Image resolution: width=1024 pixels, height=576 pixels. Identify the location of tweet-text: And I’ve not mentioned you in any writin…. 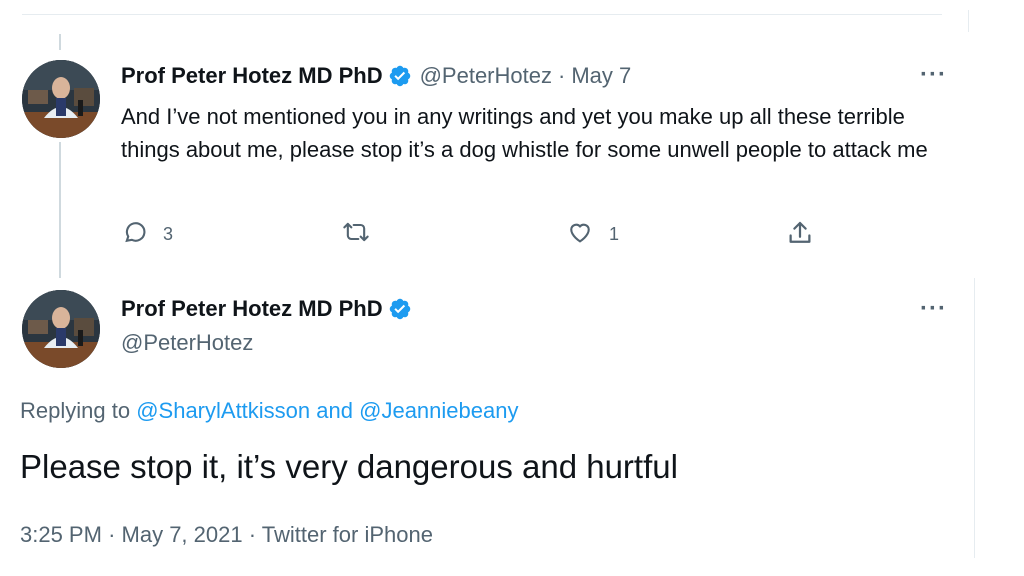
(524, 133).